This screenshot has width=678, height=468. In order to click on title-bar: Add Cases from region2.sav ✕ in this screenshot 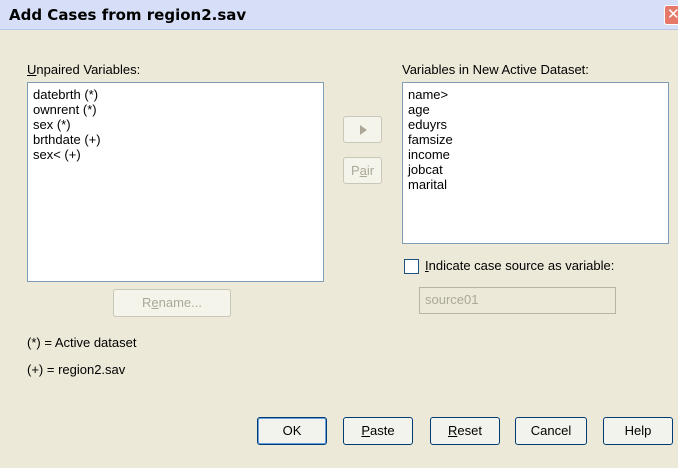, I will do `click(339, 15)`.